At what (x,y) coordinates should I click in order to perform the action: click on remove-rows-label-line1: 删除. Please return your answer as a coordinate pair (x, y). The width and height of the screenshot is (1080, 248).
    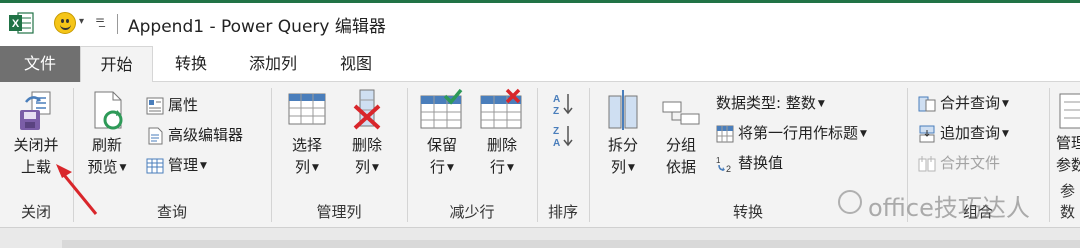
    Looking at the image, I should click on (501, 145).